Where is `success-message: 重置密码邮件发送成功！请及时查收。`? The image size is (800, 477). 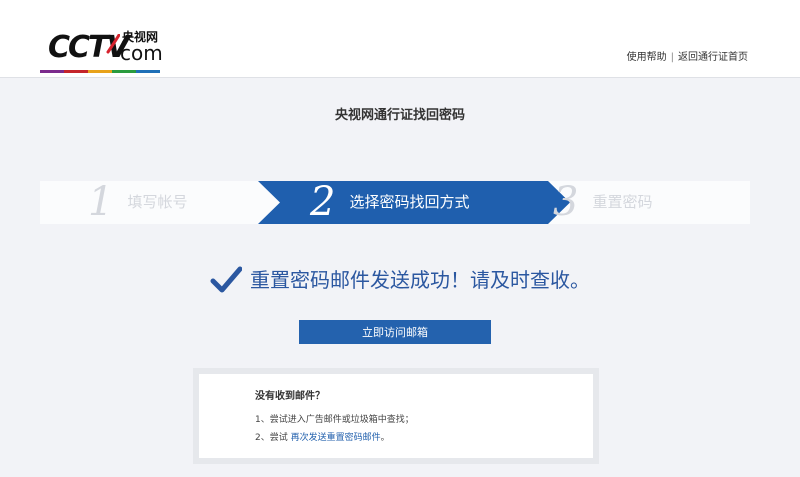
success-message: 重置密码邮件发送成功！请及时查收。 is located at coordinates (400, 280).